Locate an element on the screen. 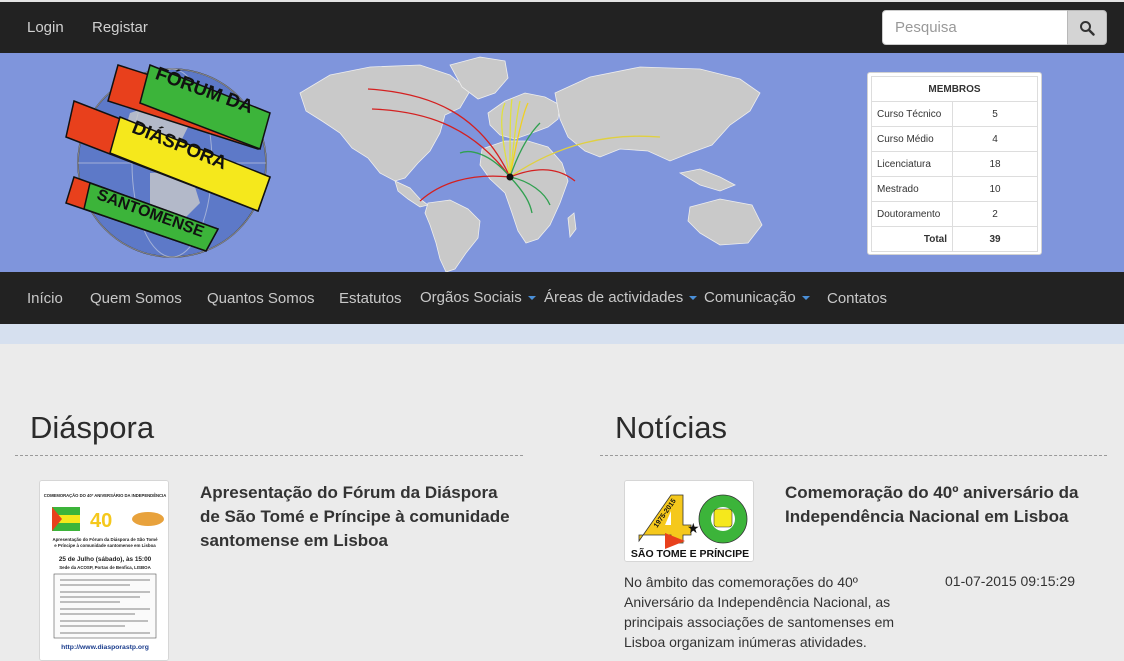  nav-item-quem-somos: Quem Somos is located at coordinates (136, 298).